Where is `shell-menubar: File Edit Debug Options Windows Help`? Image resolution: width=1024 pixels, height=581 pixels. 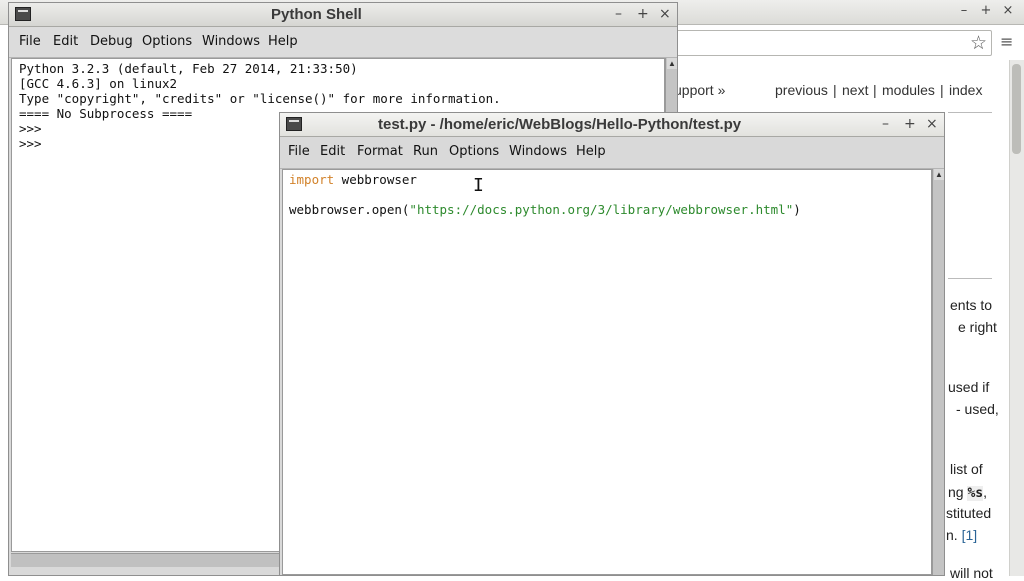 shell-menubar: File Edit Debug Options Windows Help is located at coordinates (343, 42).